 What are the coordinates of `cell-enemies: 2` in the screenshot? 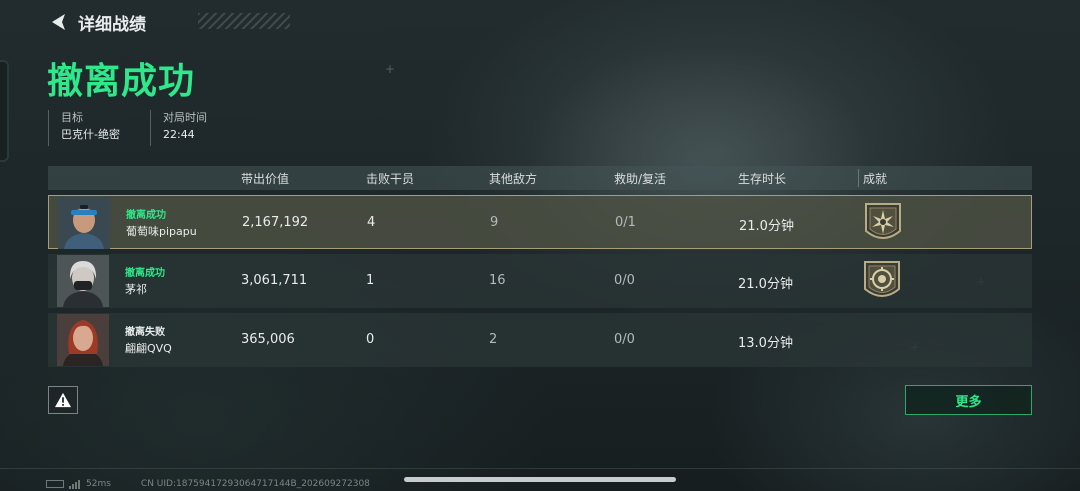 It's located at (493, 339).